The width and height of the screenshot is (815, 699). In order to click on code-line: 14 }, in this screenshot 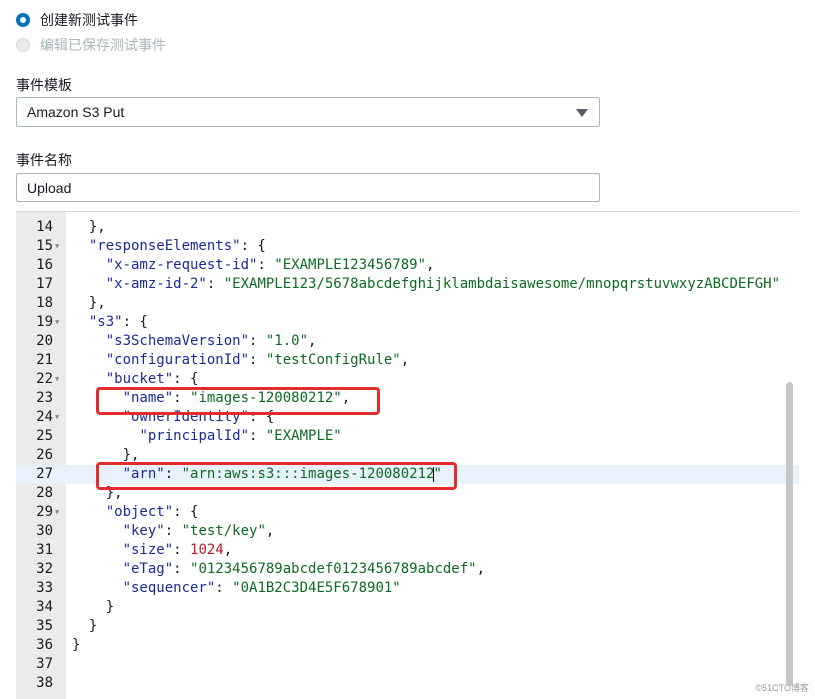, I will do `click(407, 227)`.